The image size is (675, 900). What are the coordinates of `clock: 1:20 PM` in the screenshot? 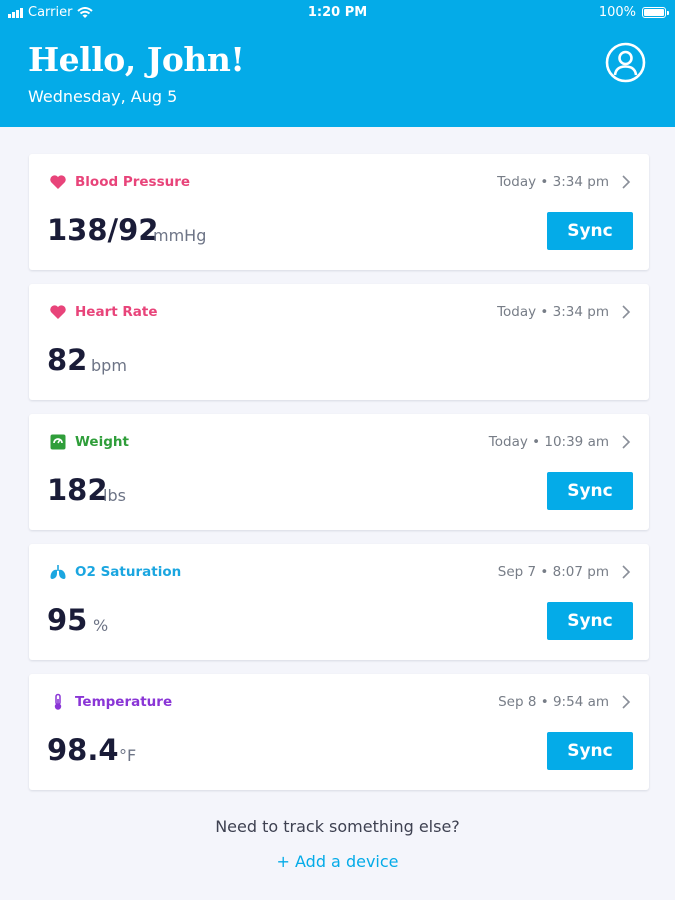 It's located at (337, 12).